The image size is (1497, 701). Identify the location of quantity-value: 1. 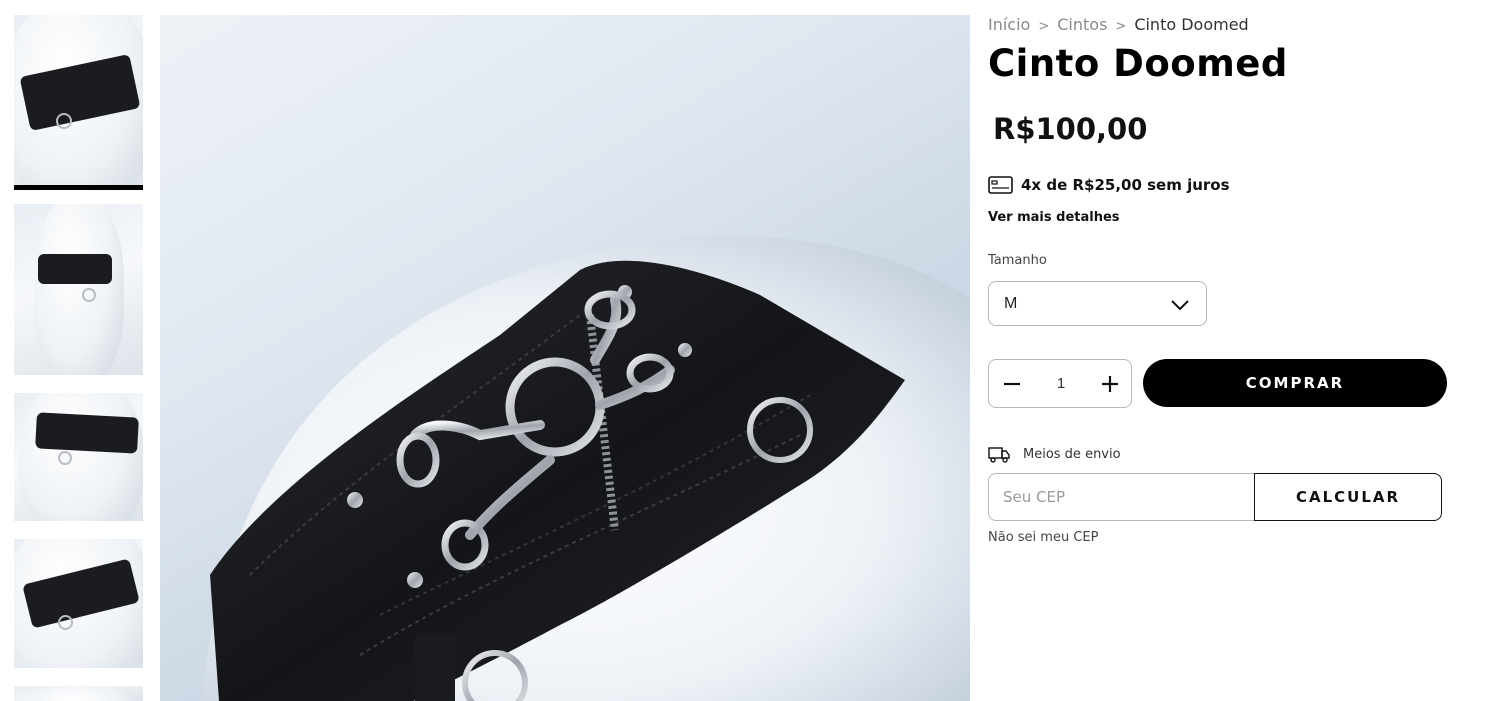
(1061, 383).